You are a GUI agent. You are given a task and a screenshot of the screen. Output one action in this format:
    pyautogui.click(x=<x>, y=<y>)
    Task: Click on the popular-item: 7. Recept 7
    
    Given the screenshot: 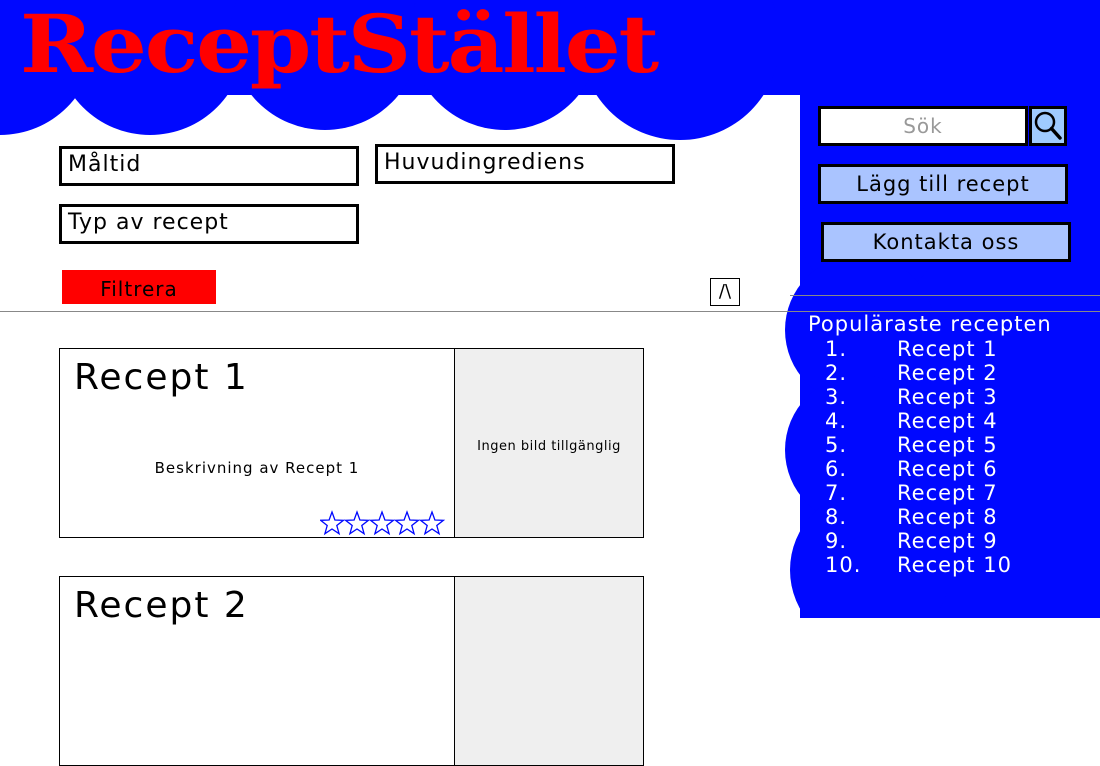 What is the action you would take?
    pyautogui.click(x=918, y=493)
    